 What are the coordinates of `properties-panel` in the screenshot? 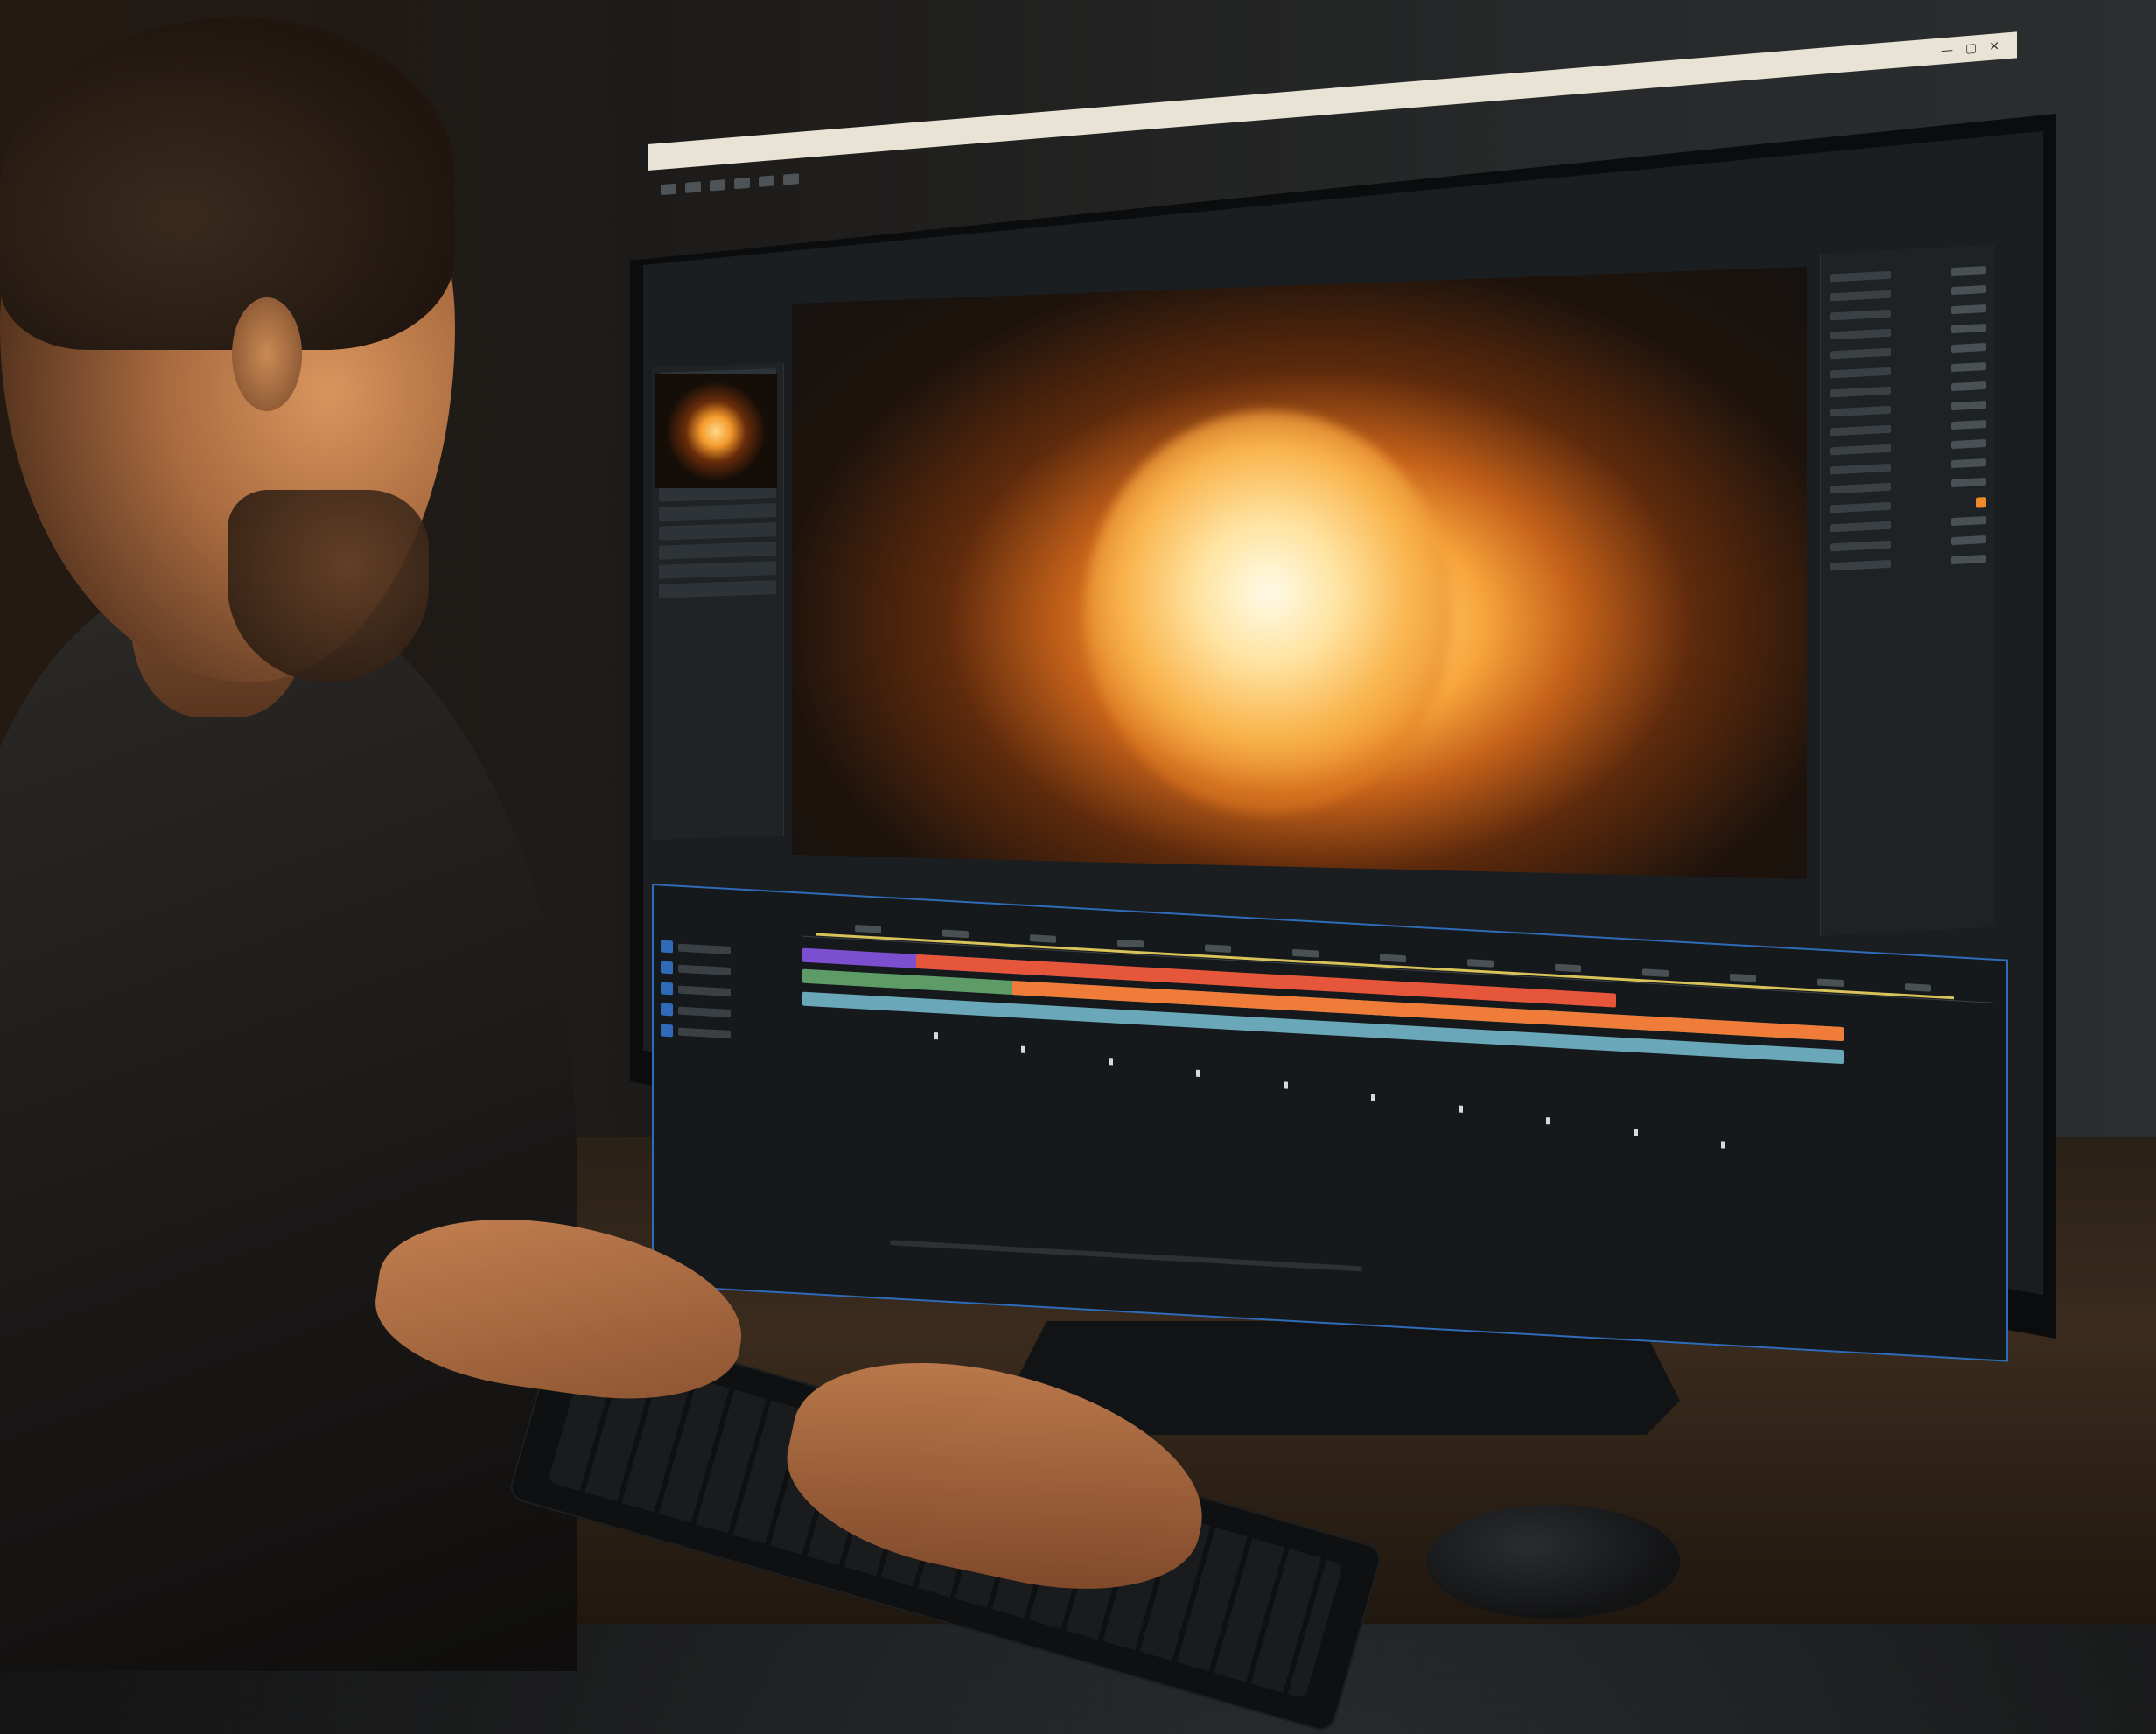 It's located at (1907, 590).